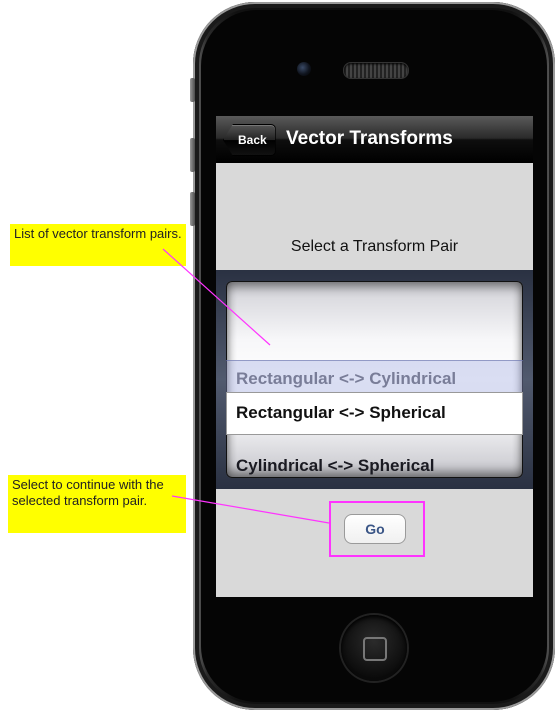  What do you see at coordinates (249, 140) in the screenshot?
I see `back-button: Back` at bounding box center [249, 140].